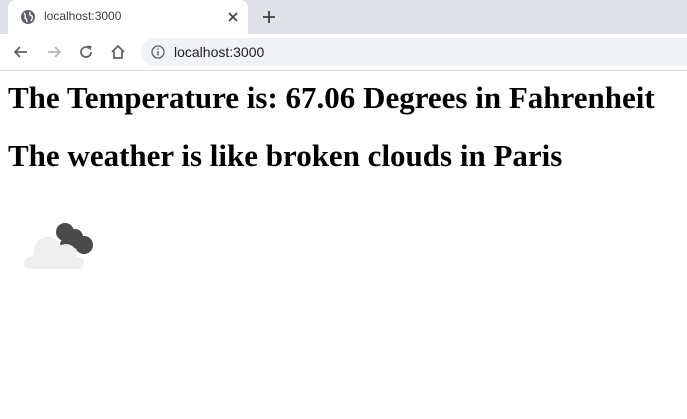 The width and height of the screenshot is (687, 419). I want to click on tab-title: localhost:3000, so click(83, 16).